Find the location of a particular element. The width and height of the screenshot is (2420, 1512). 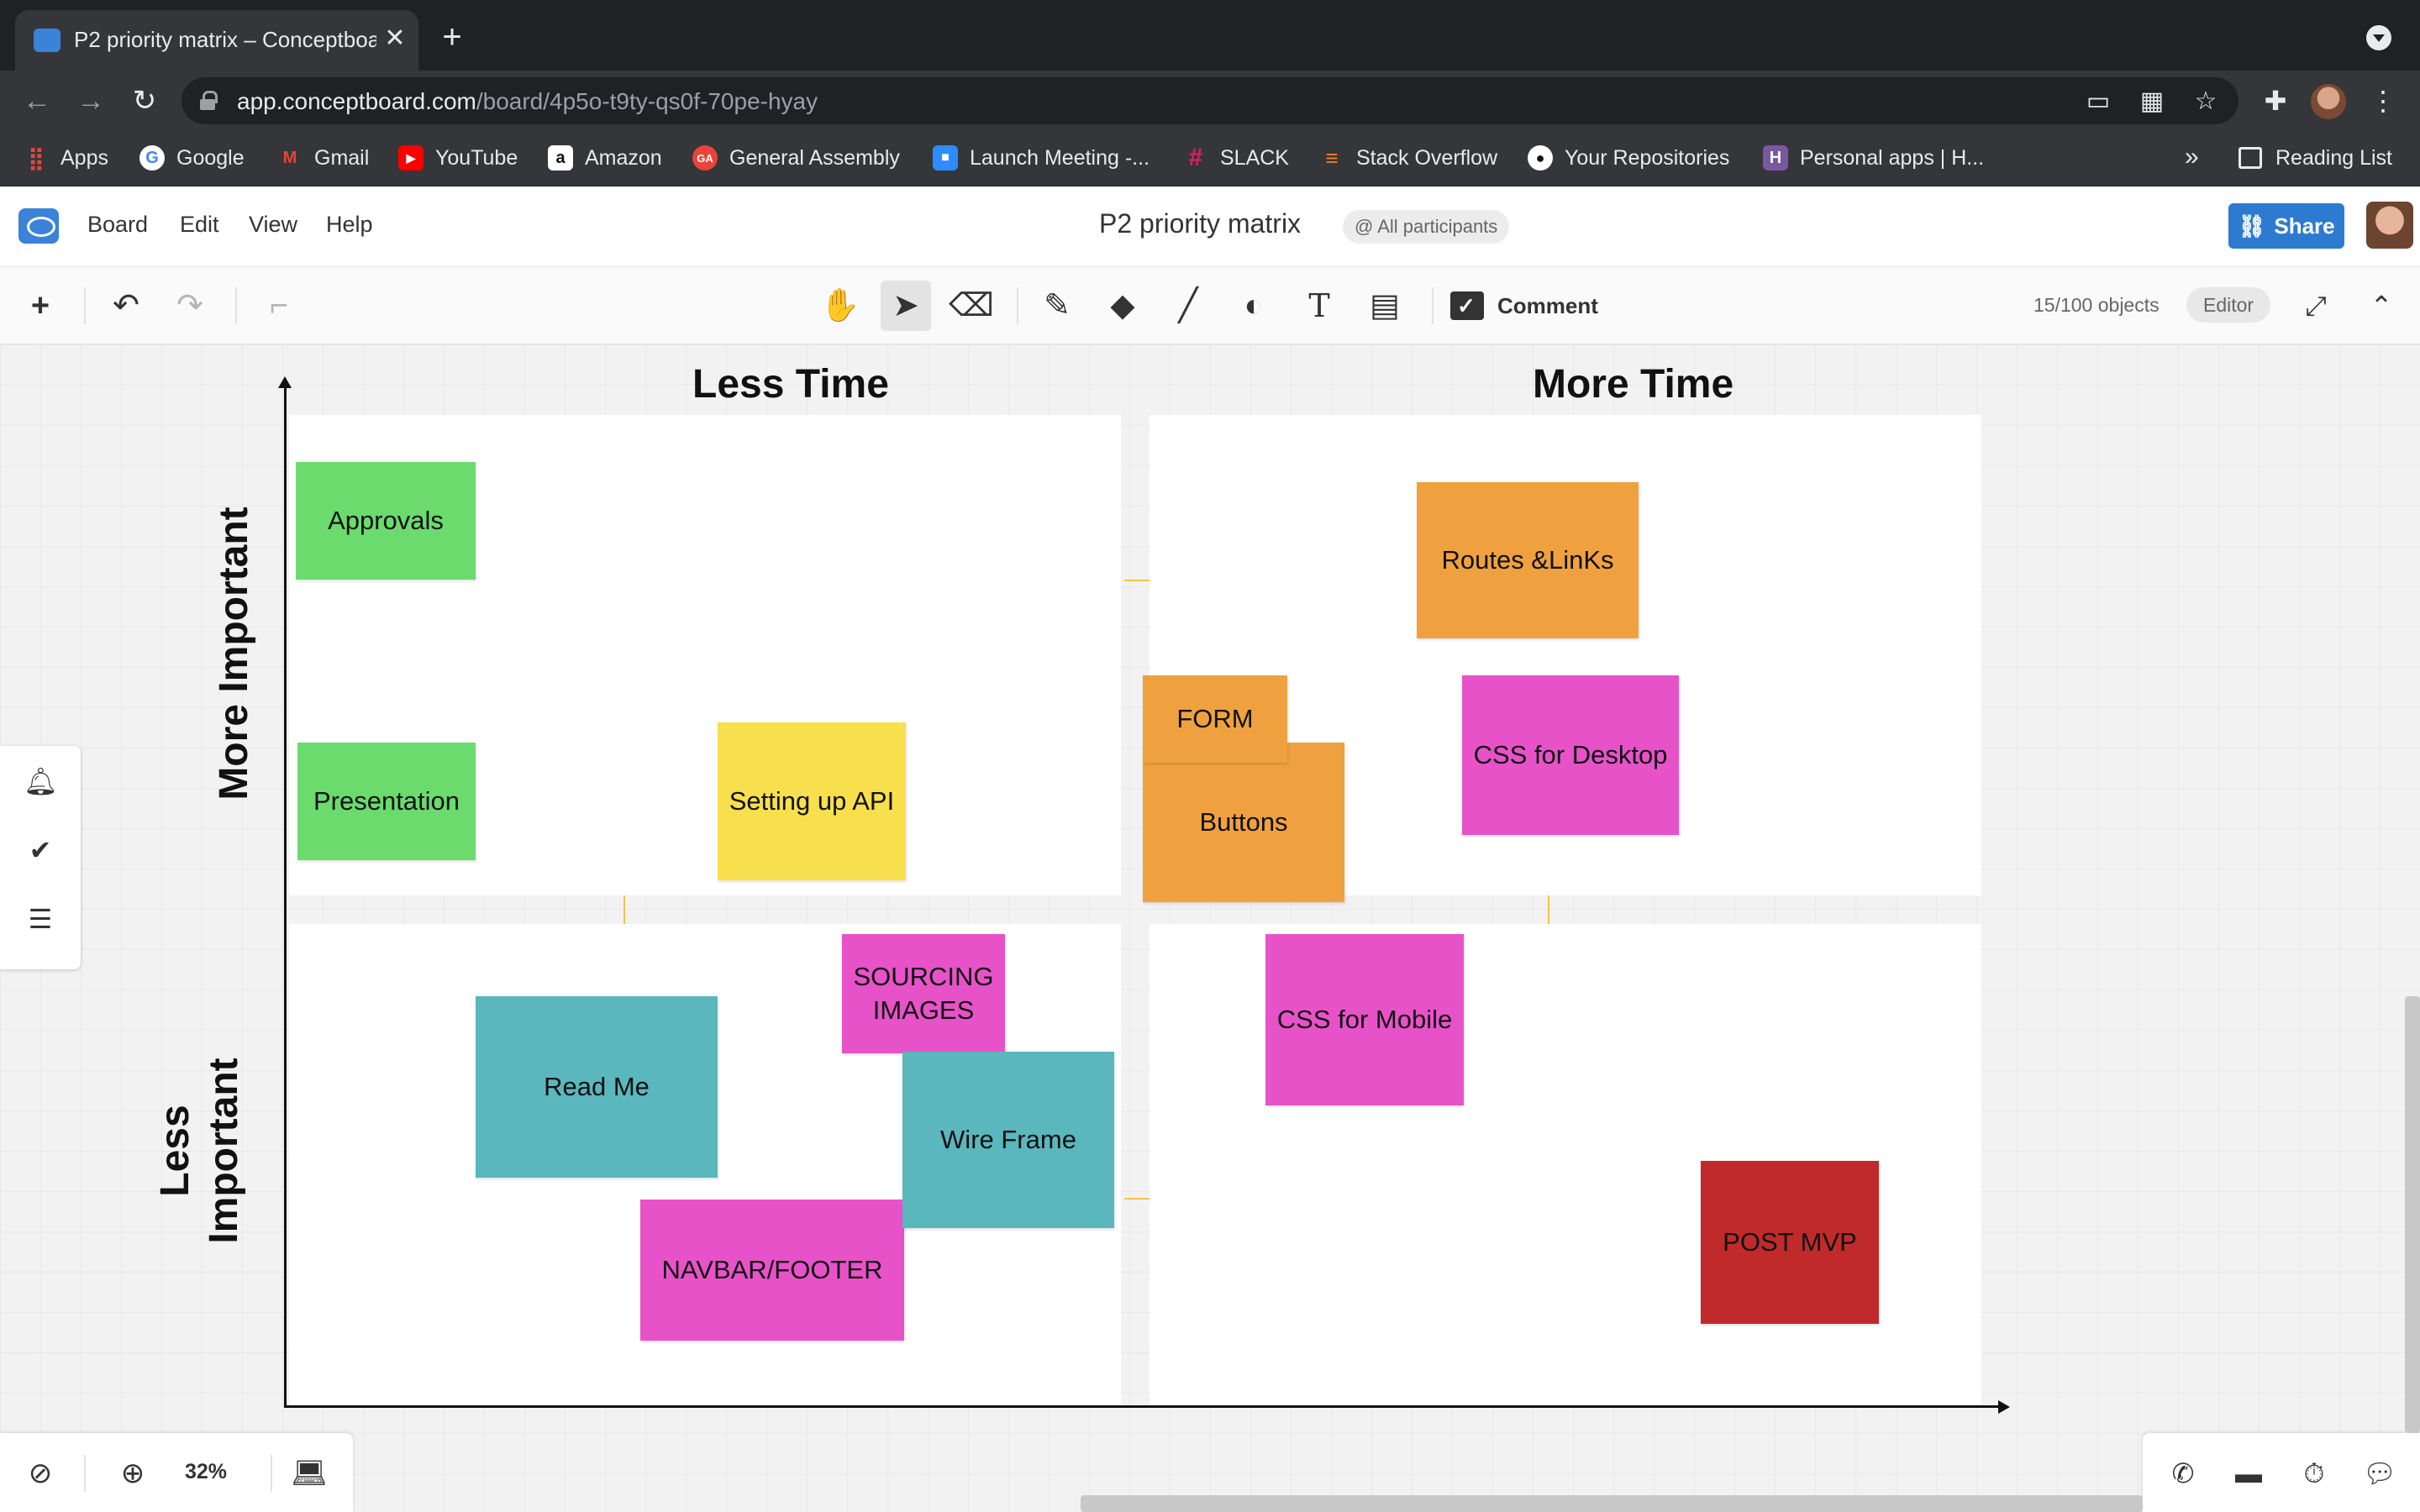

zoom-in-icon: ⊕ is located at coordinates (132, 1473).